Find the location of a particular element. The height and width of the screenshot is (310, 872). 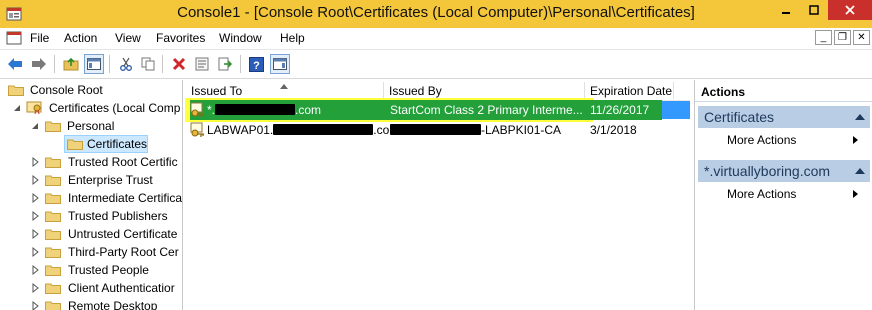

sort-ascending-icon is located at coordinates (284, 86).